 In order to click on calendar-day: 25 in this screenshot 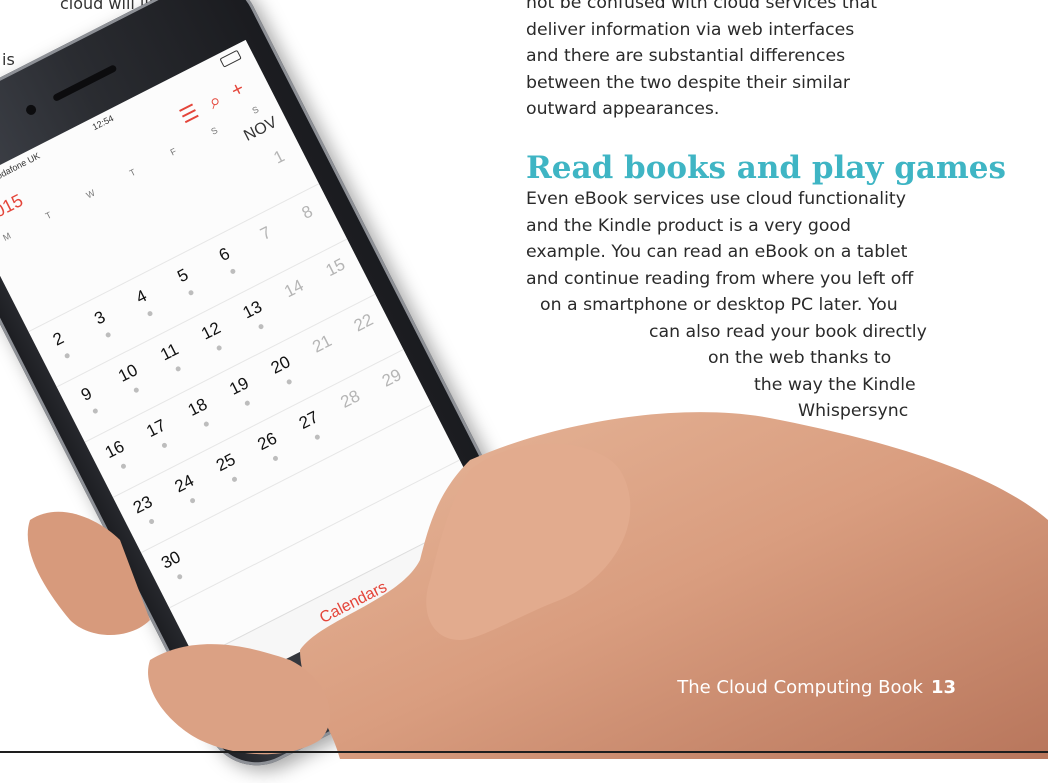, I will do `click(229, 468)`.